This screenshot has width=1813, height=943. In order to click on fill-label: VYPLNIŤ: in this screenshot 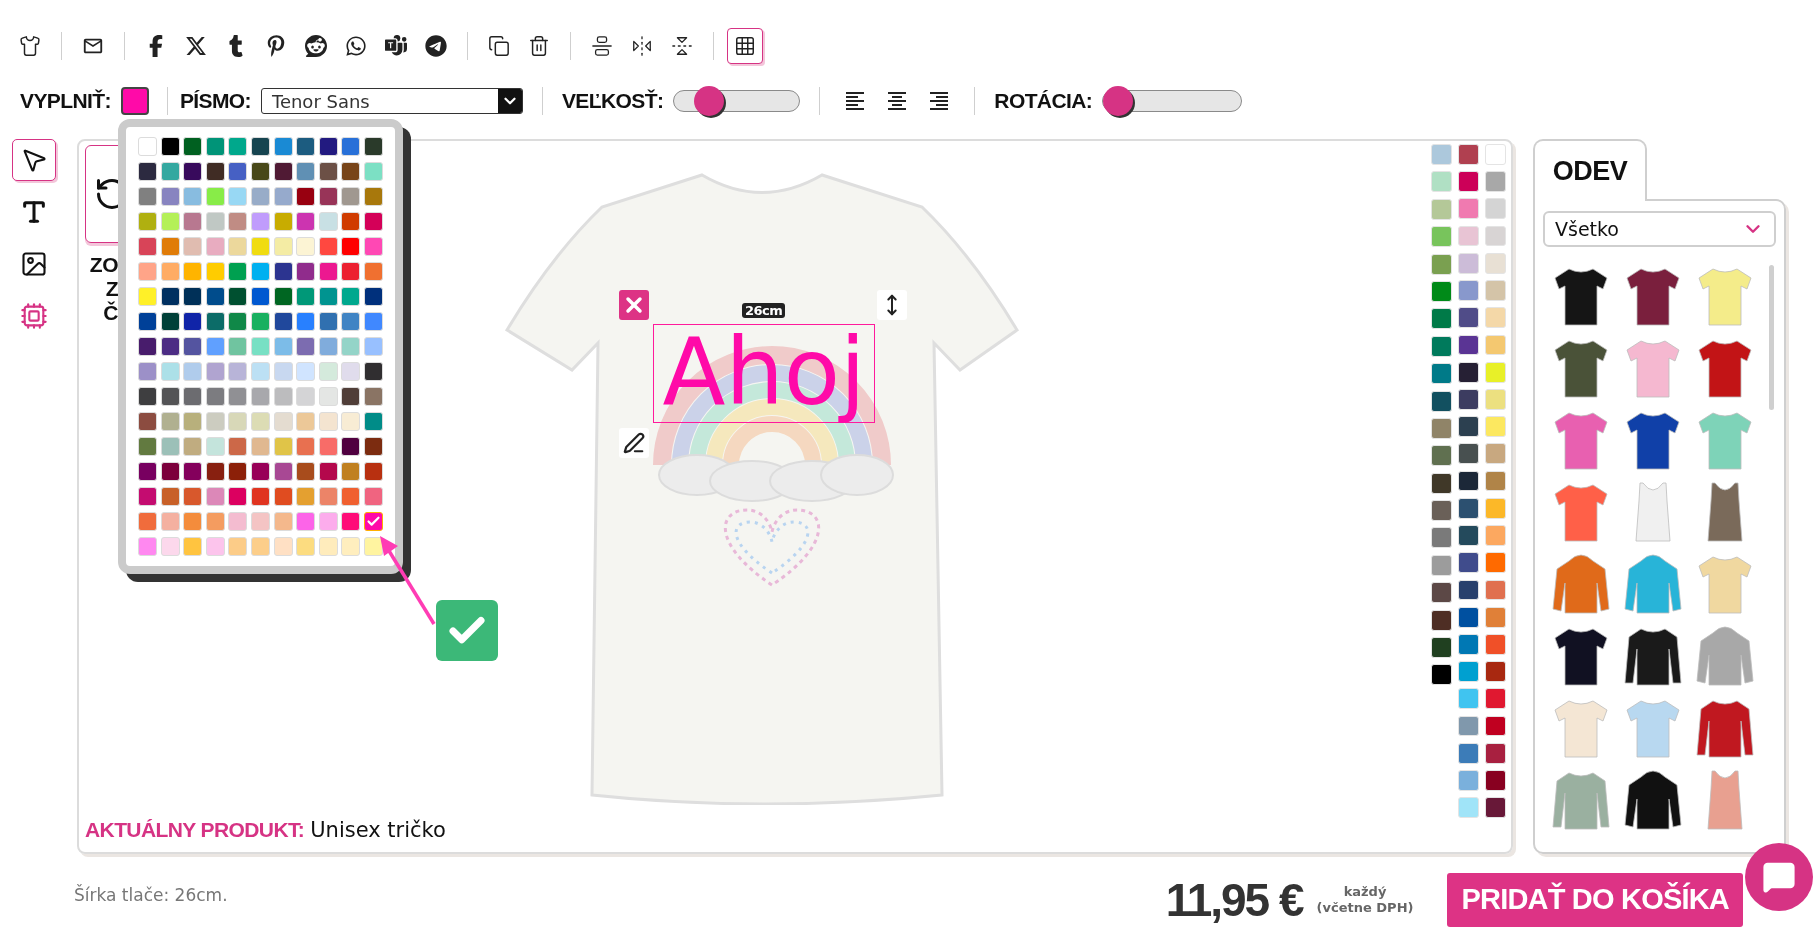, I will do `click(65, 101)`.